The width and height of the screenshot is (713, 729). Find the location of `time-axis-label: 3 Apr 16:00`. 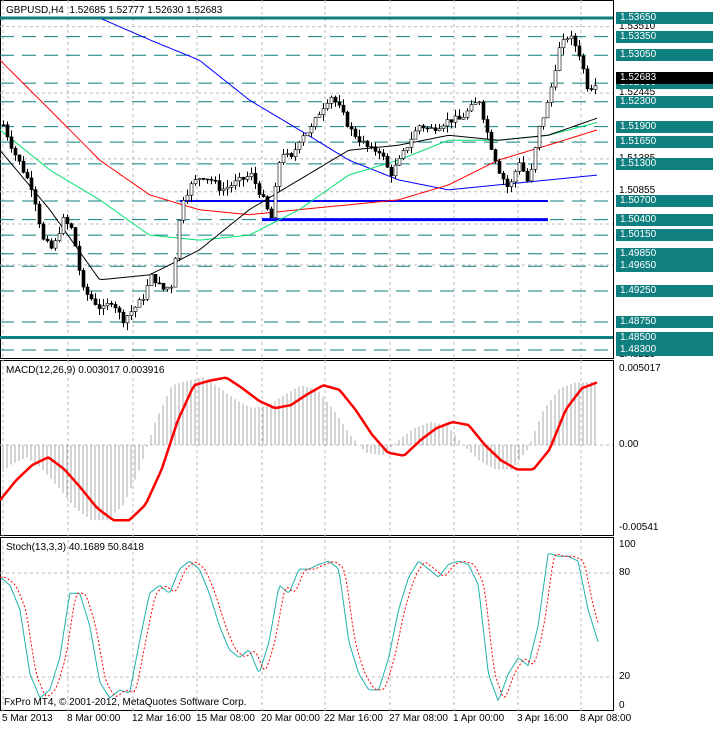

time-axis-label: 3 Apr 16:00 is located at coordinates (543, 718).